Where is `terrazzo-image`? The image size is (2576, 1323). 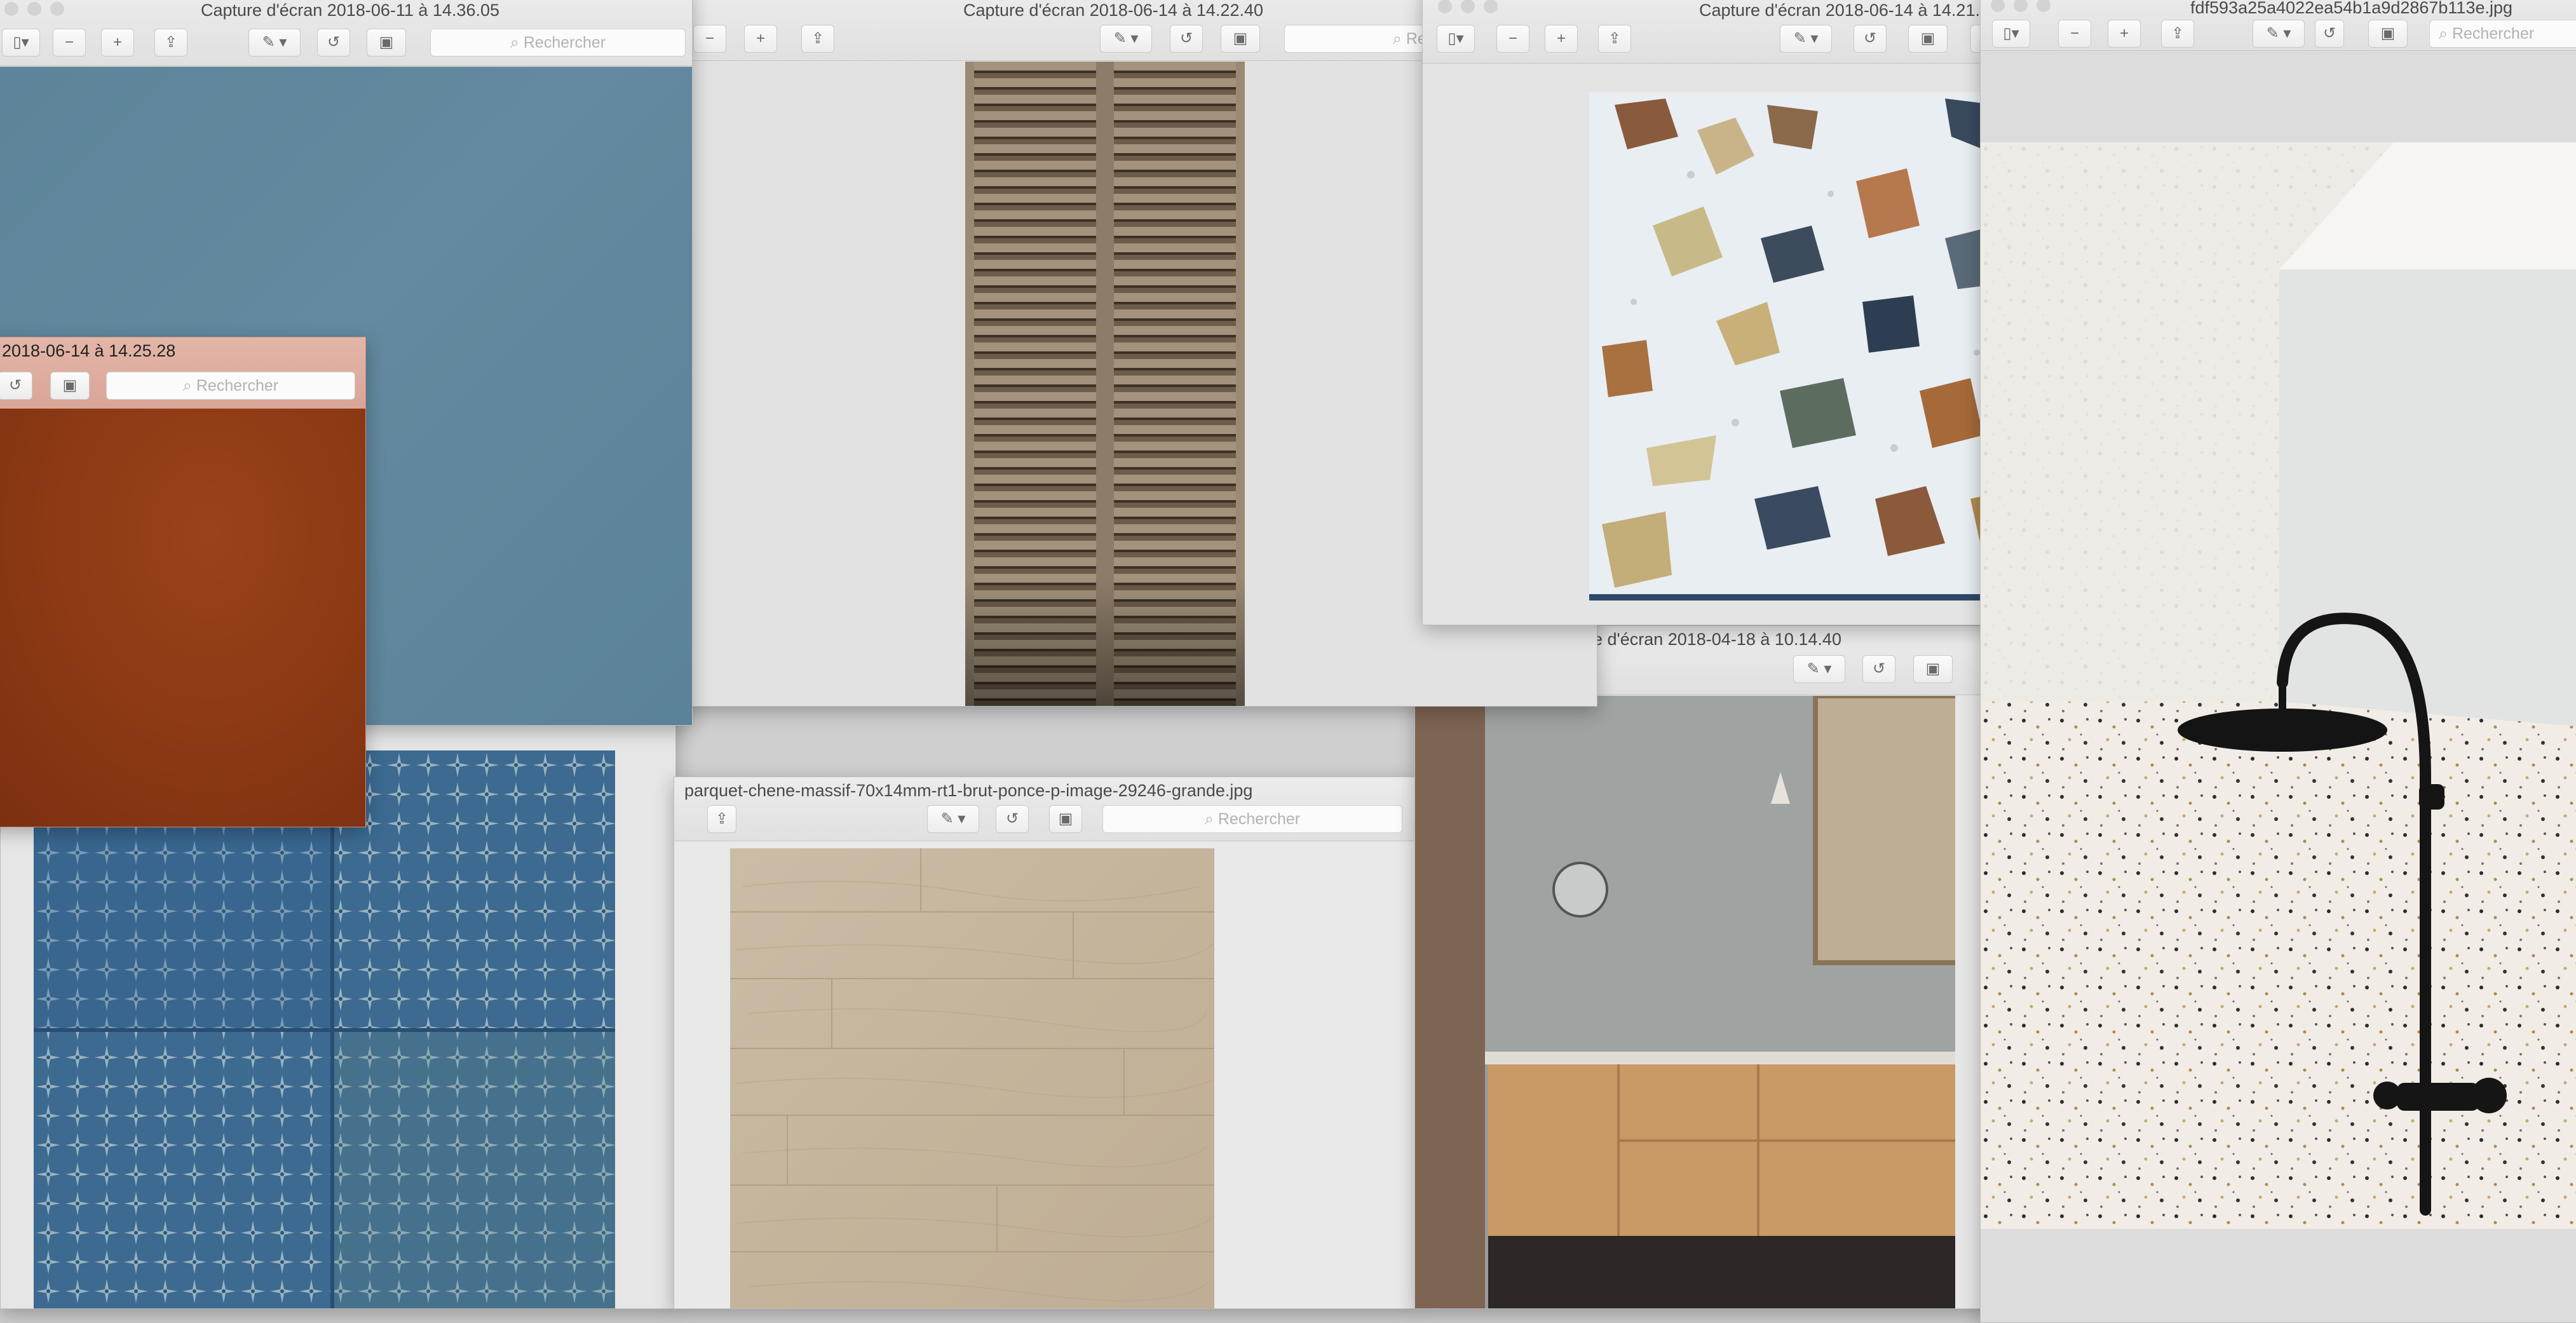 terrazzo-image is located at coordinates (1811, 346).